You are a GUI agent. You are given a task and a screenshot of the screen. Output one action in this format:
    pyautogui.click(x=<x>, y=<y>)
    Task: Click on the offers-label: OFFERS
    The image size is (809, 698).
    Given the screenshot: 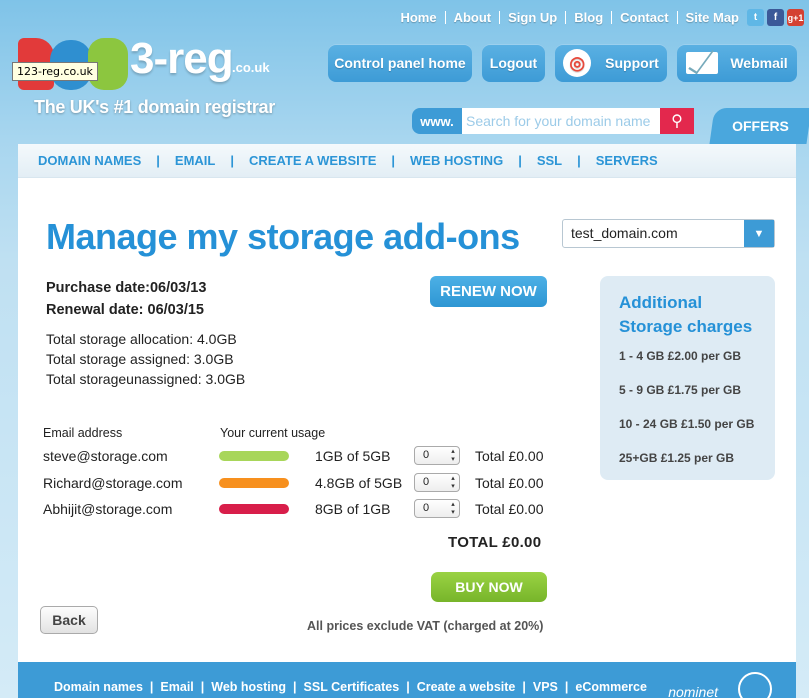 What is the action you would take?
    pyautogui.click(x=760, y=126)
    